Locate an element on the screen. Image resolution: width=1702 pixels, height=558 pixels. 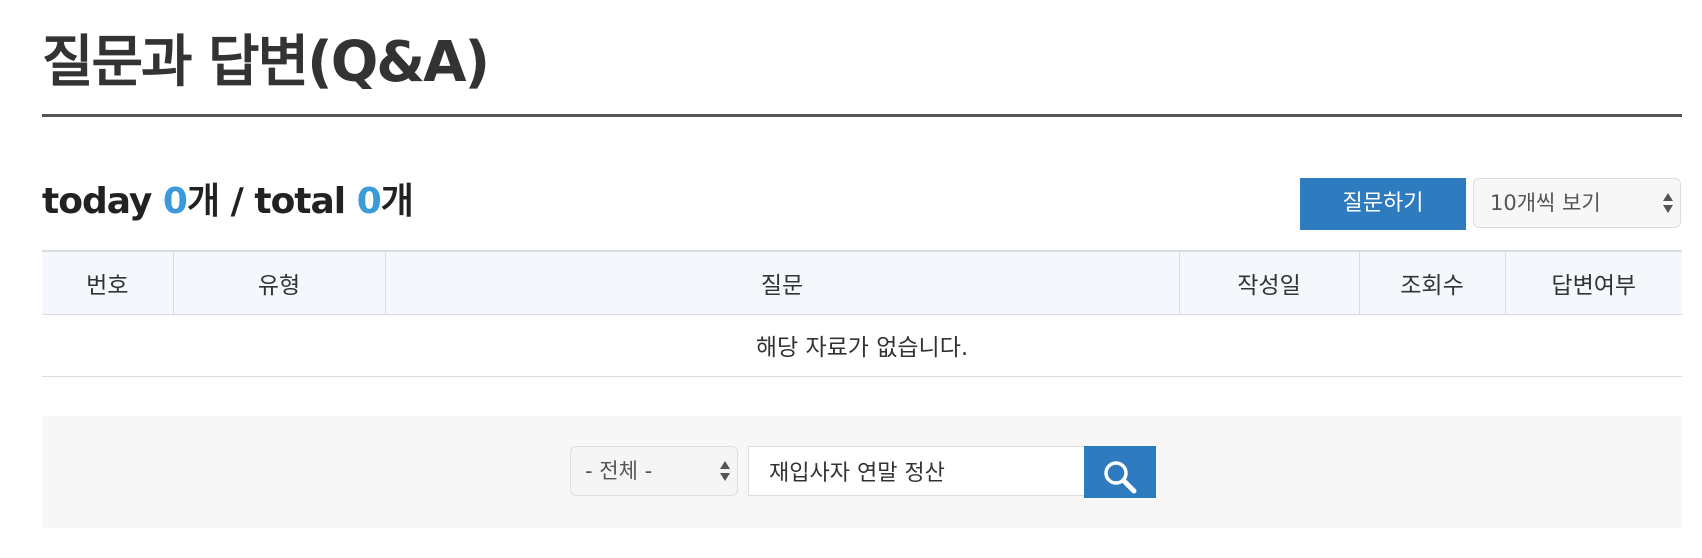
search-scope-select: - 전체 - is located at coordinates (654, 471).